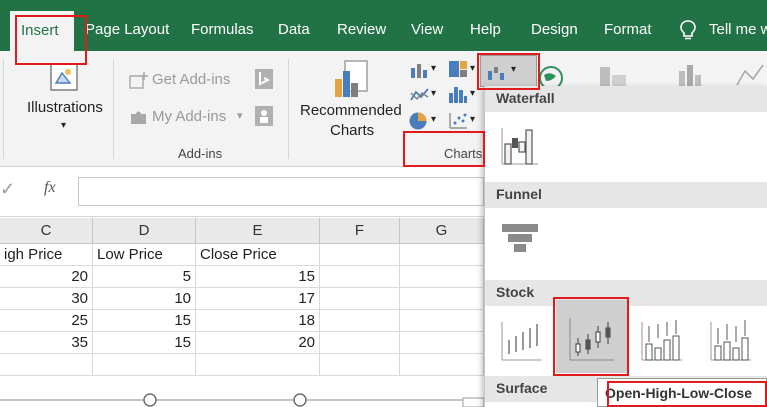 The width and height of the screenshot is (767, 407). Describe the element at coordinates (42, 31) in the screenshot. I see `tab-insert: Insert` at that location.